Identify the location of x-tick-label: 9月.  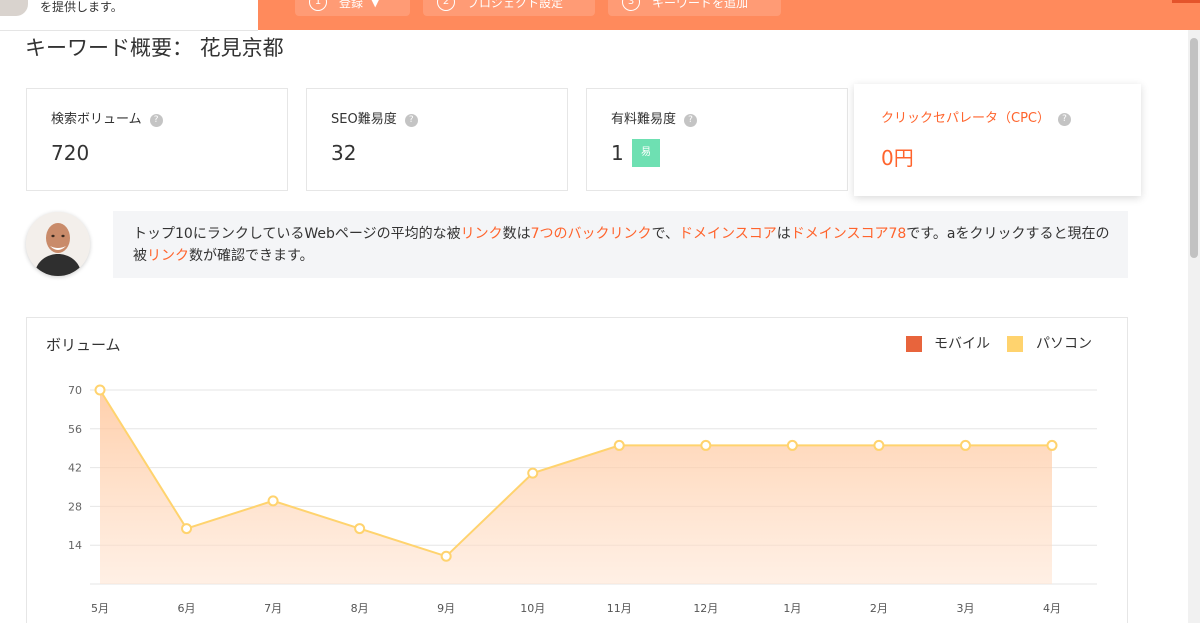
(446, 608).